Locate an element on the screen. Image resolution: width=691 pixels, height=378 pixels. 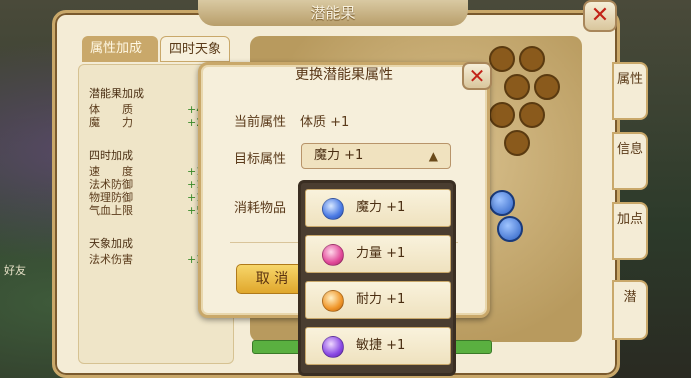
option-magic: 魔力 +1 is located at coordinates (378, 208).